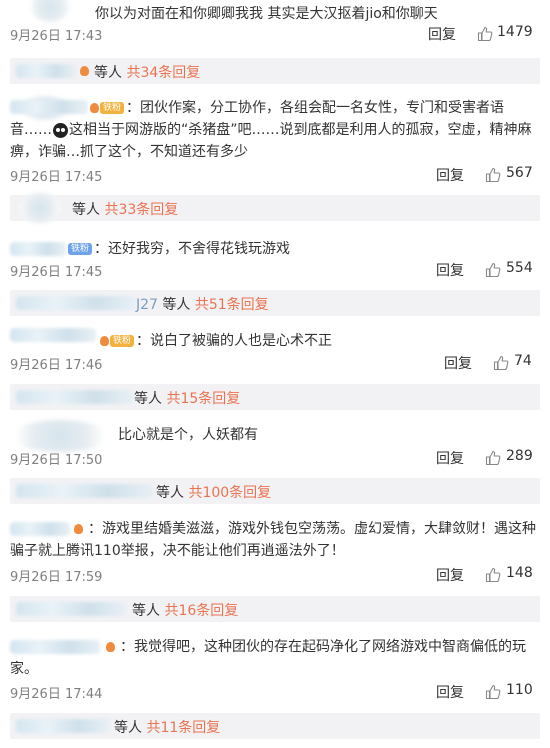 This screenshot has width=550, height=748. Describe the element at coordinates (515, 32) in the screenshot. I see `like-count: 1479` at that location.